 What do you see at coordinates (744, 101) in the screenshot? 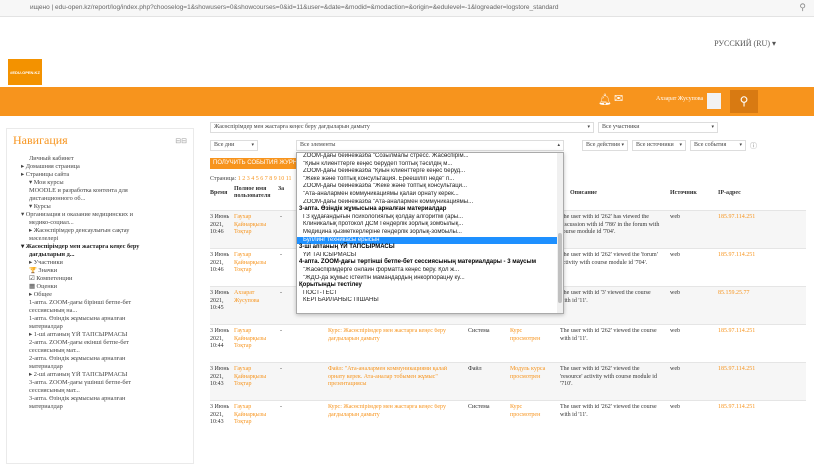
I see `search-button: ⚲` at bounding box center [744, 101].